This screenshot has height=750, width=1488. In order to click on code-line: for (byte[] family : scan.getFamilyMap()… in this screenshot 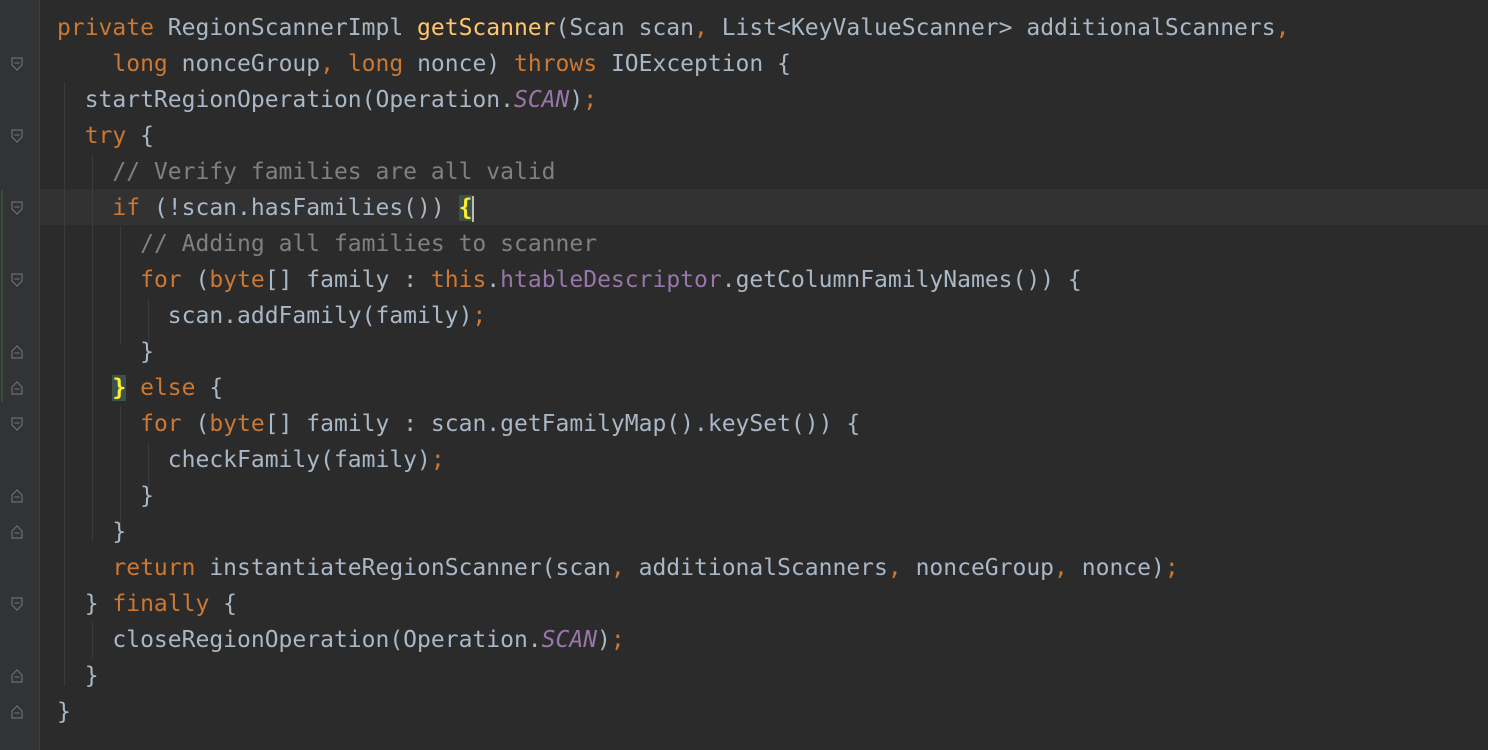, I will do `click(673, 424)`.